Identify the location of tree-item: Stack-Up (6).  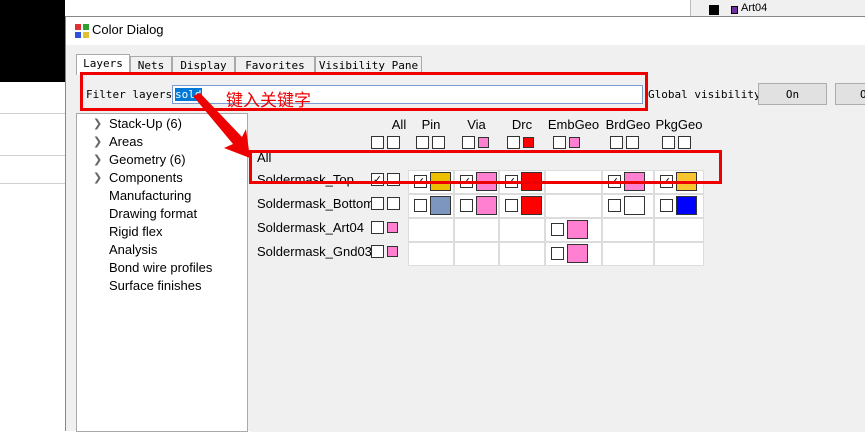
(145, 123).